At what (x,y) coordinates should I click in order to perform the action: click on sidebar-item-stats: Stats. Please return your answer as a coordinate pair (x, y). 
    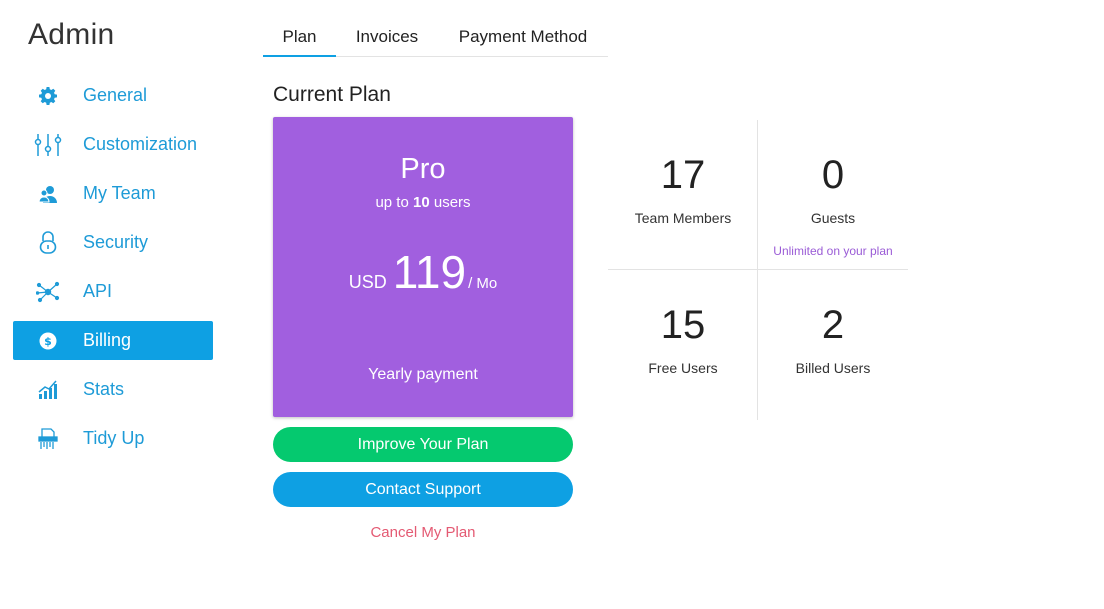
    Looking at the image, I should click on (113, 389).